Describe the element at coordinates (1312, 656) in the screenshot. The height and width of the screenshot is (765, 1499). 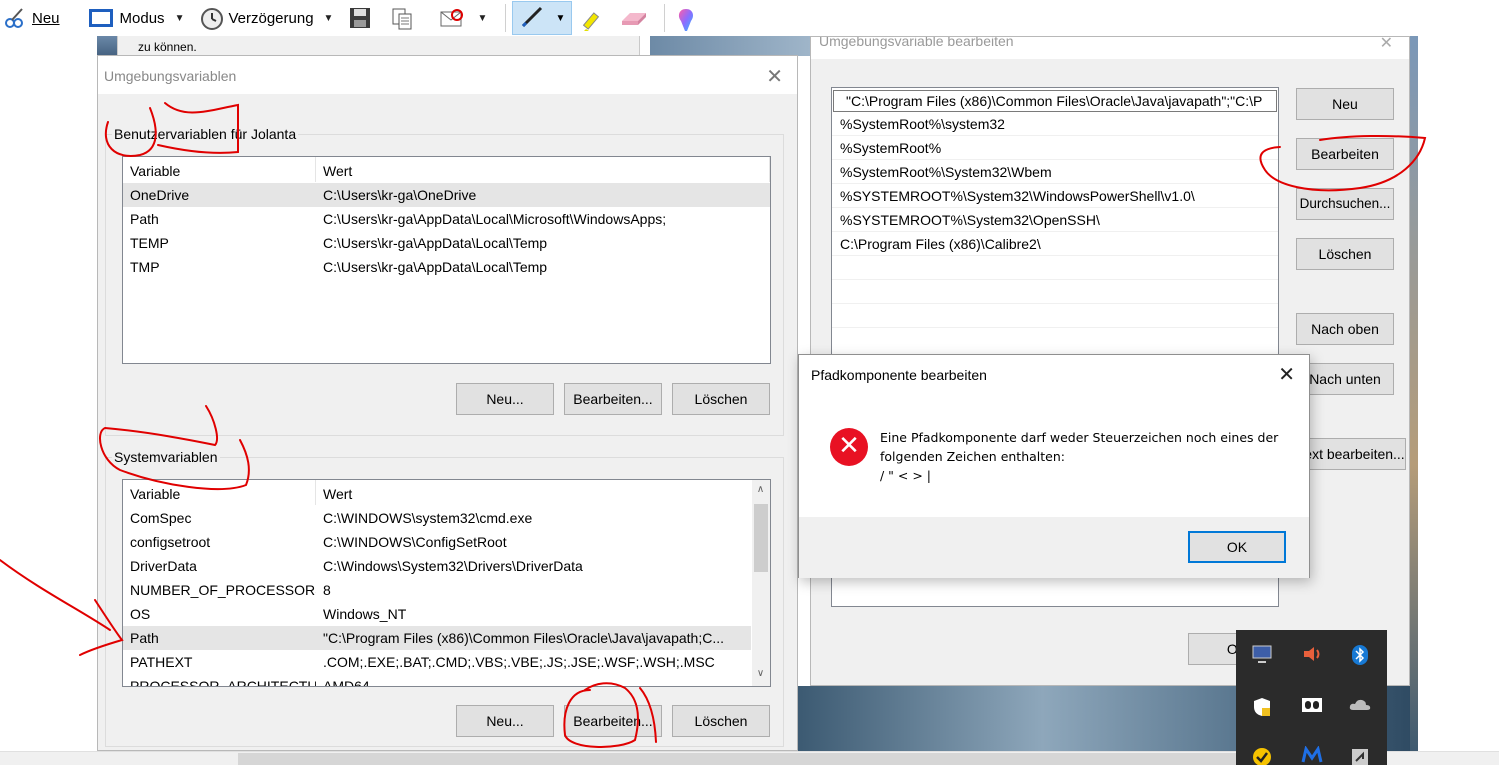
I see `volume-icon` at that location.